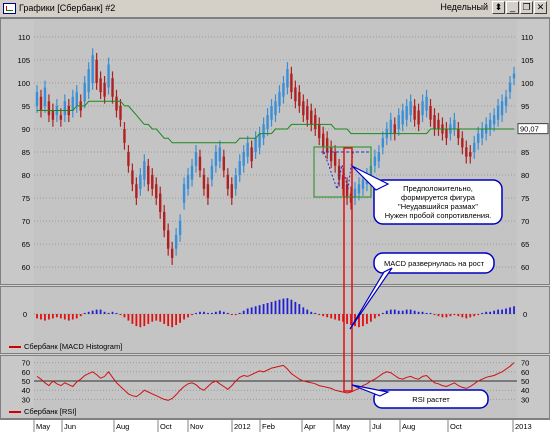 Image resolution: width=550 pixels, height=432 pixels. I want to click on close-icon: ✕, so click(540, 7).